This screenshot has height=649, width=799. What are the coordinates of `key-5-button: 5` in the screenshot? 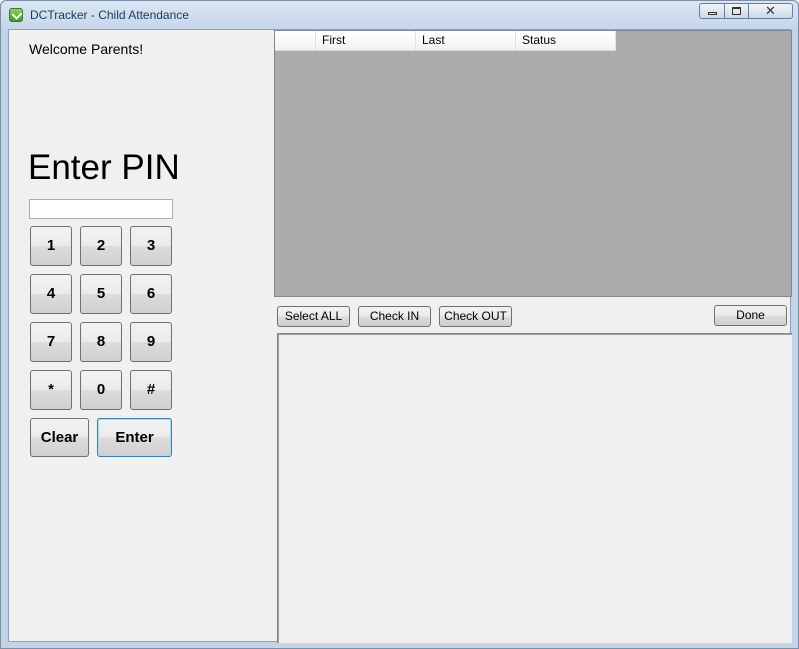 It's located at (101, 294).